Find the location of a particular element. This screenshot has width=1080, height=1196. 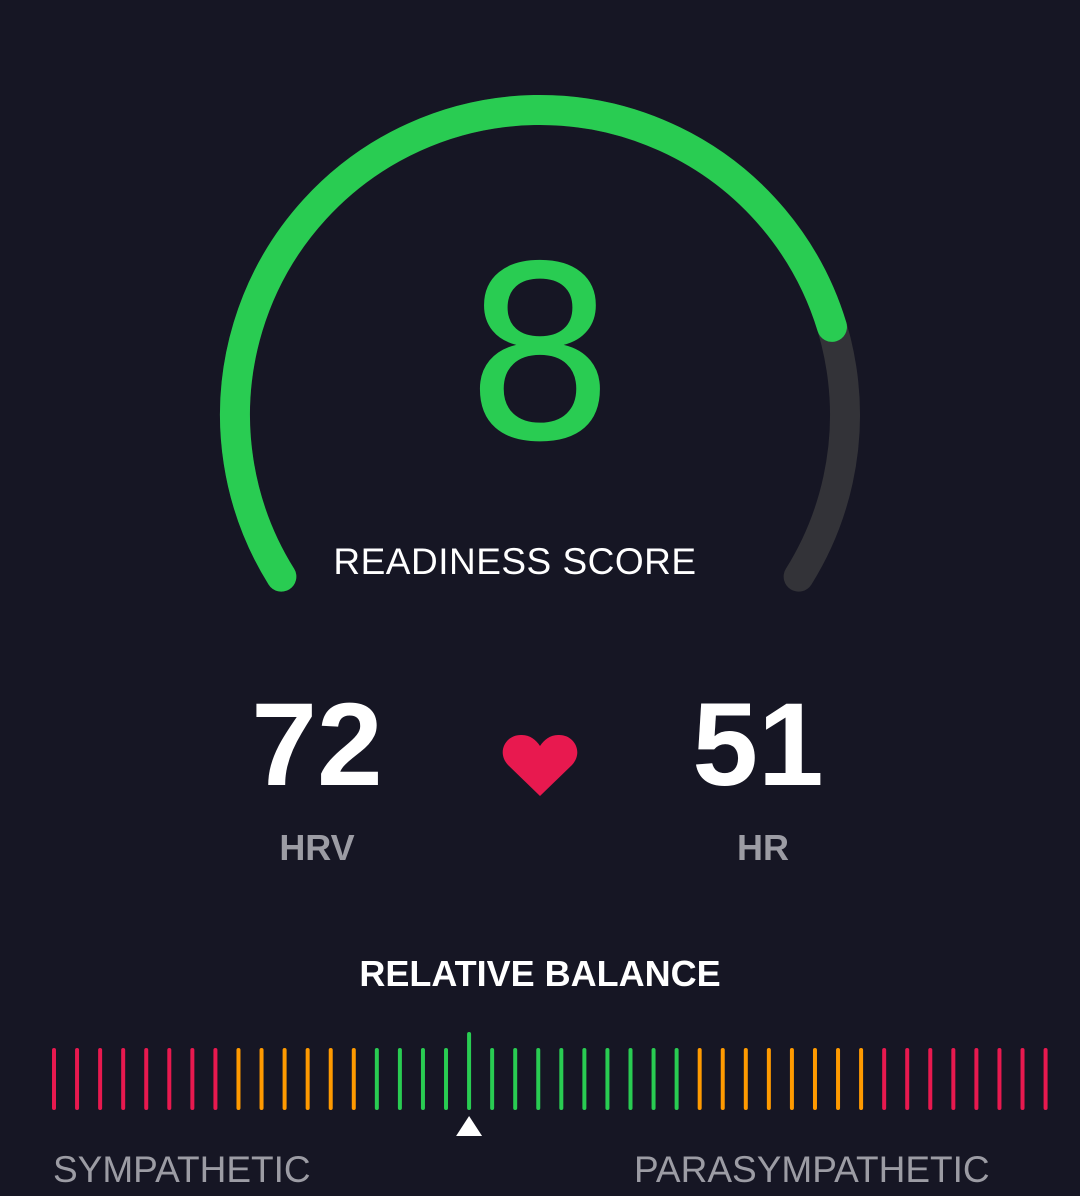

readiness-score-value: 8 is located at coordinates (540, 355).